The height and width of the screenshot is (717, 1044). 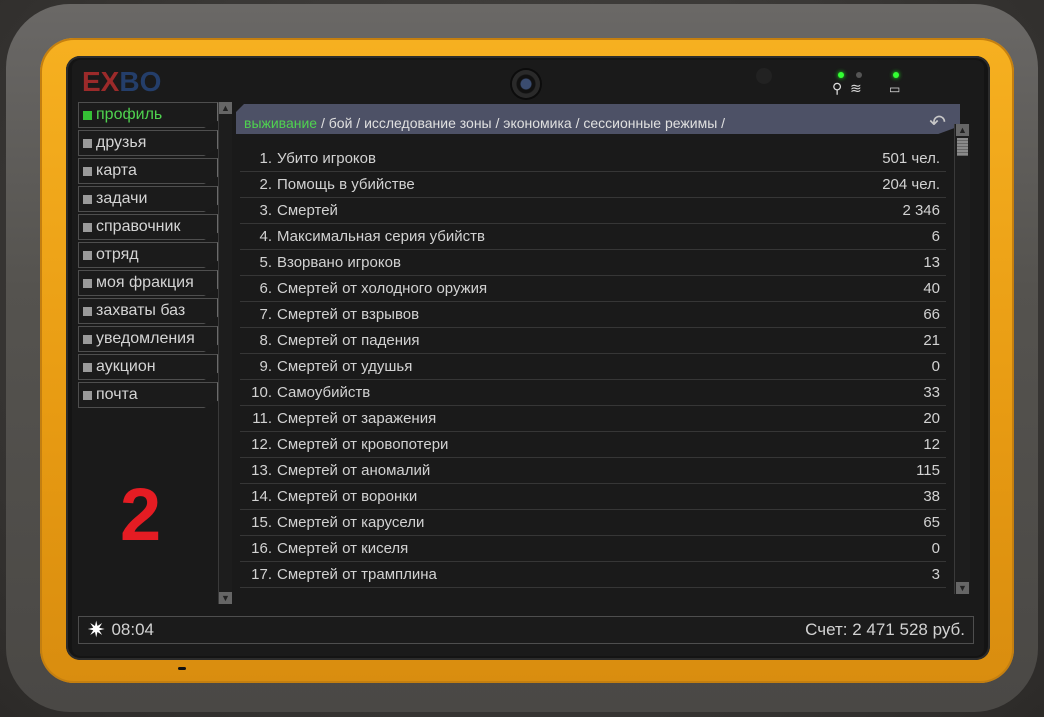 I want to click on stat-value: 33, so click(x=931, y=392).